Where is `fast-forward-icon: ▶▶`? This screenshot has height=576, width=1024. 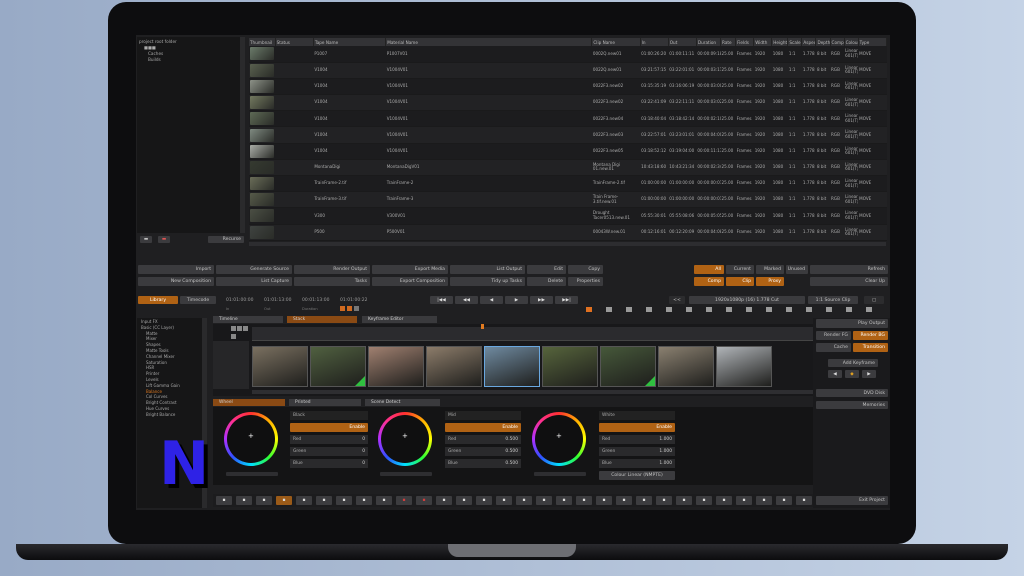 fast-forward-icon: ▶▶ is located at coordinates (541, 300).